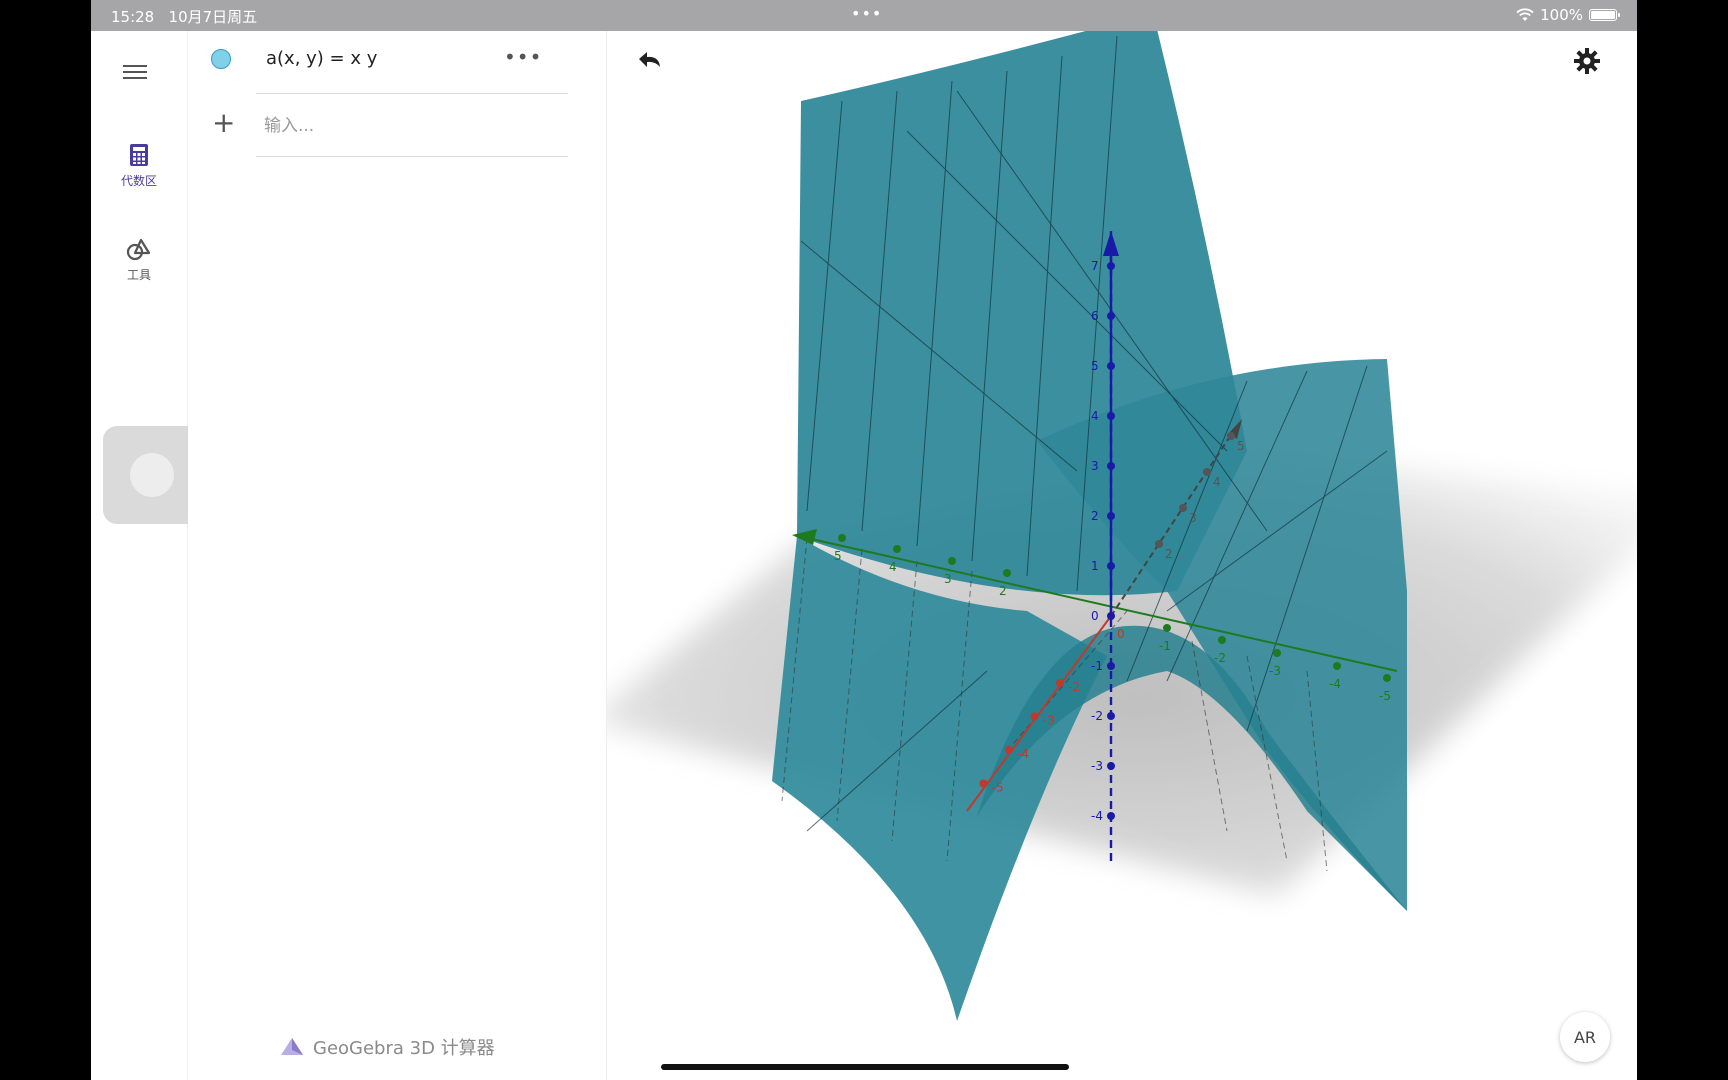 This screenshot has width=1728, height=1080. Describe the element at coordinates (292, 1046) in the screenshot. I see `geogebra-3d-logo-icon` at that location.